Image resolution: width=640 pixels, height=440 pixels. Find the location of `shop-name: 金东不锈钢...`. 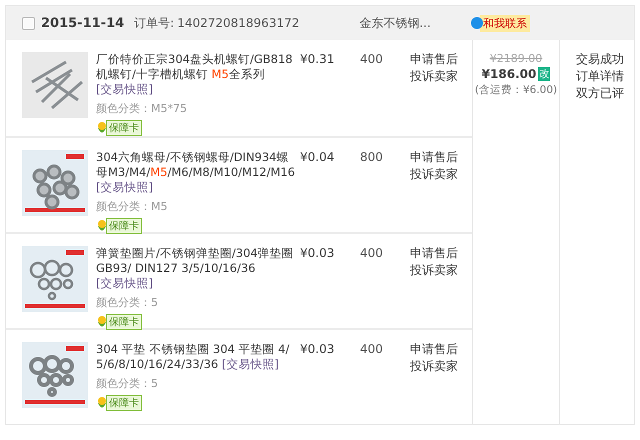

shop-name: 金东不锈钢... is located at coordinates (395, 23).